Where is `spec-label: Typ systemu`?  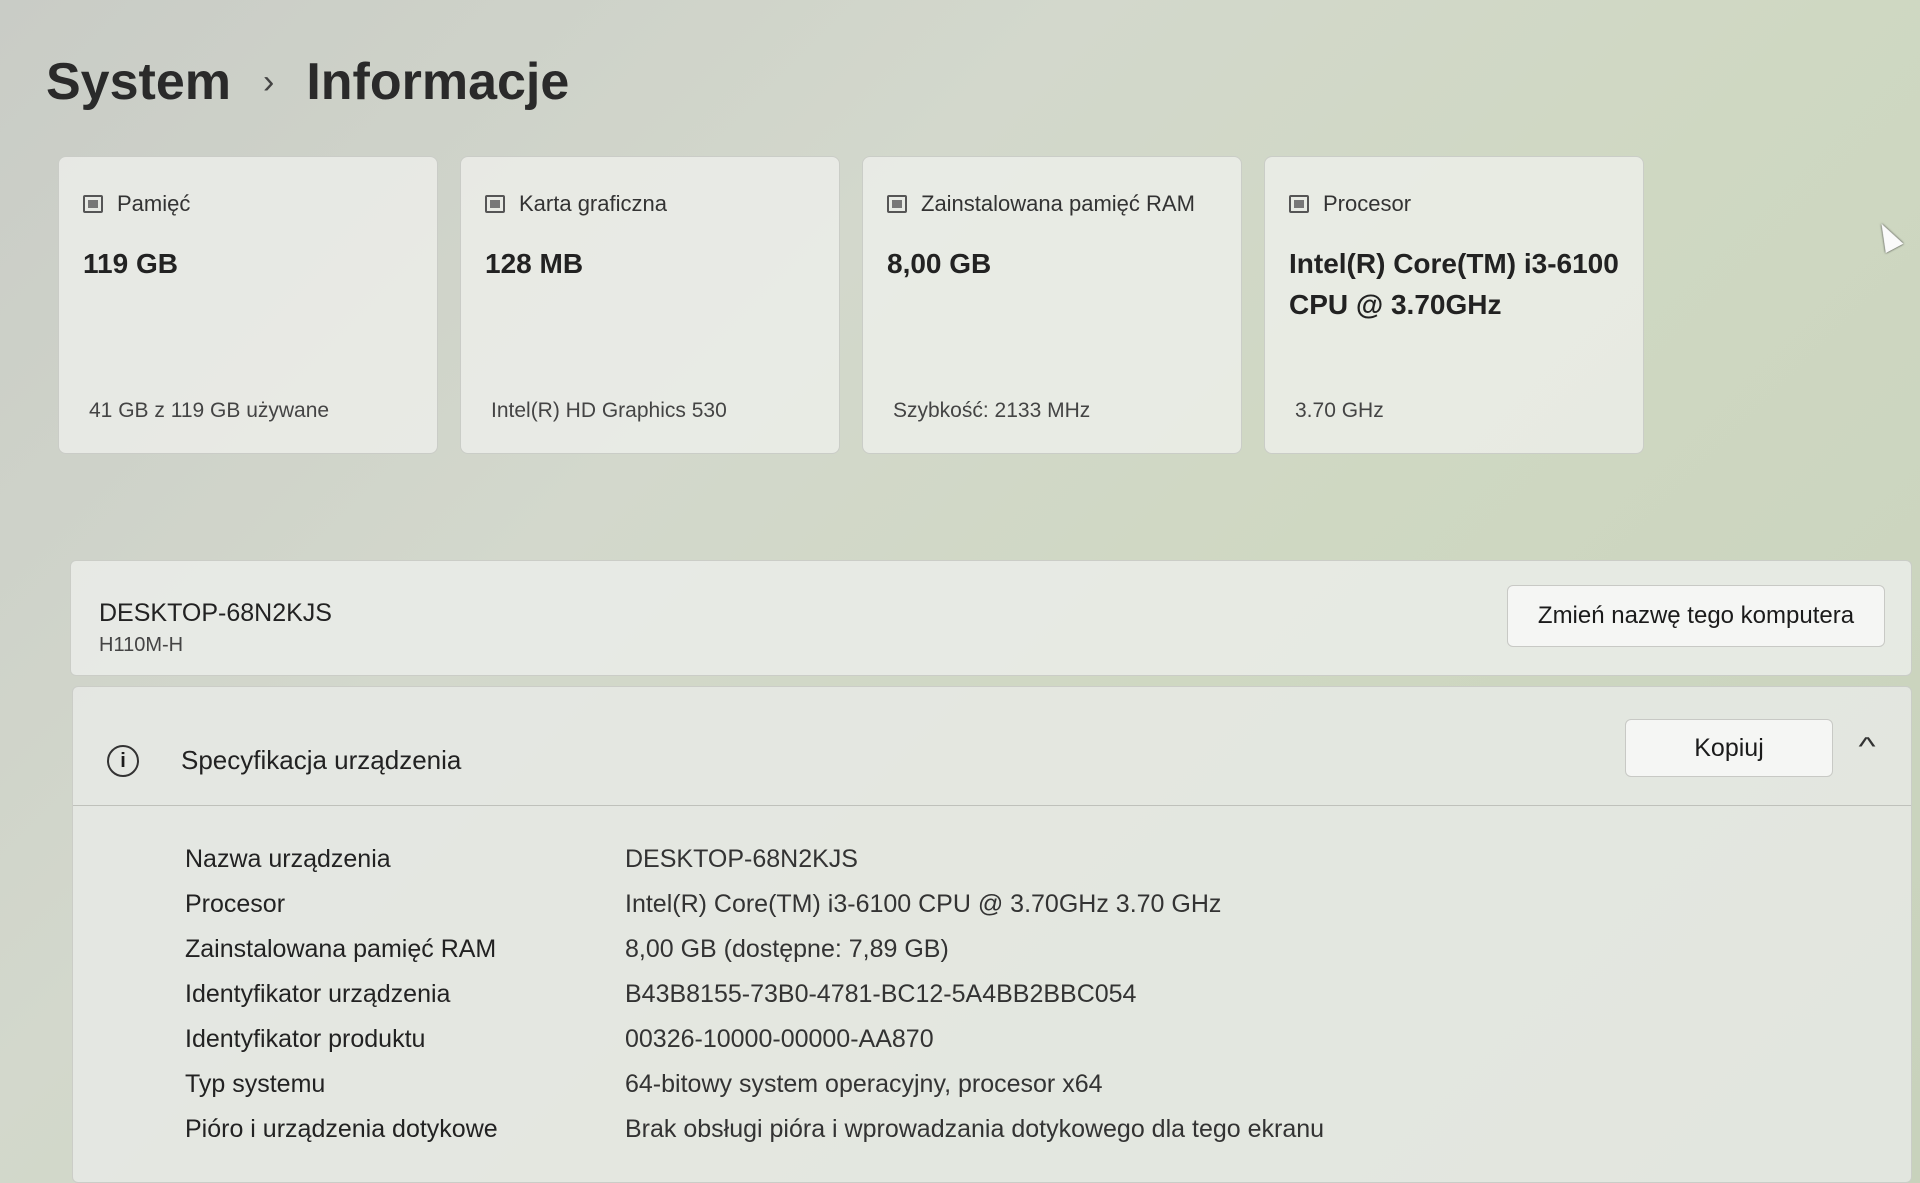 spec-label: Typ systemu is located at coordinates (255, 1084).